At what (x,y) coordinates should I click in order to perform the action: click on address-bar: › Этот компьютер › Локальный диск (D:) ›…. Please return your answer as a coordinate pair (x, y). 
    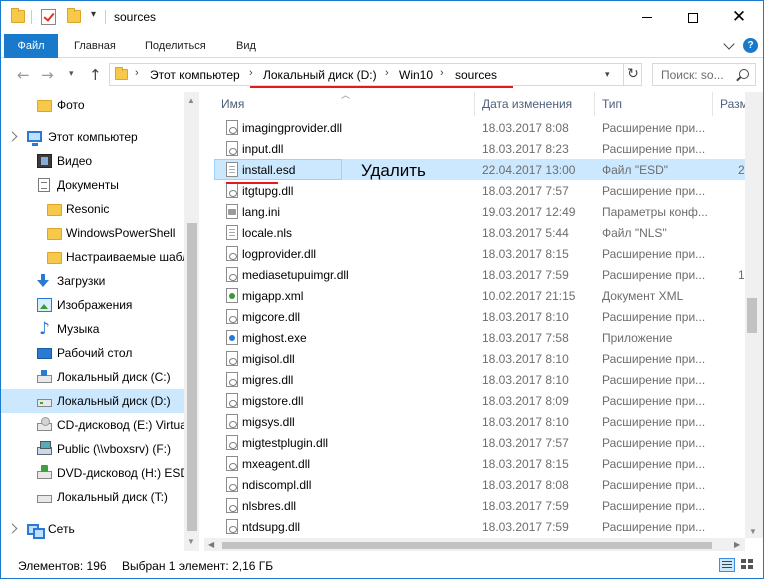
    Looking at the image, I should click on (375, 74).